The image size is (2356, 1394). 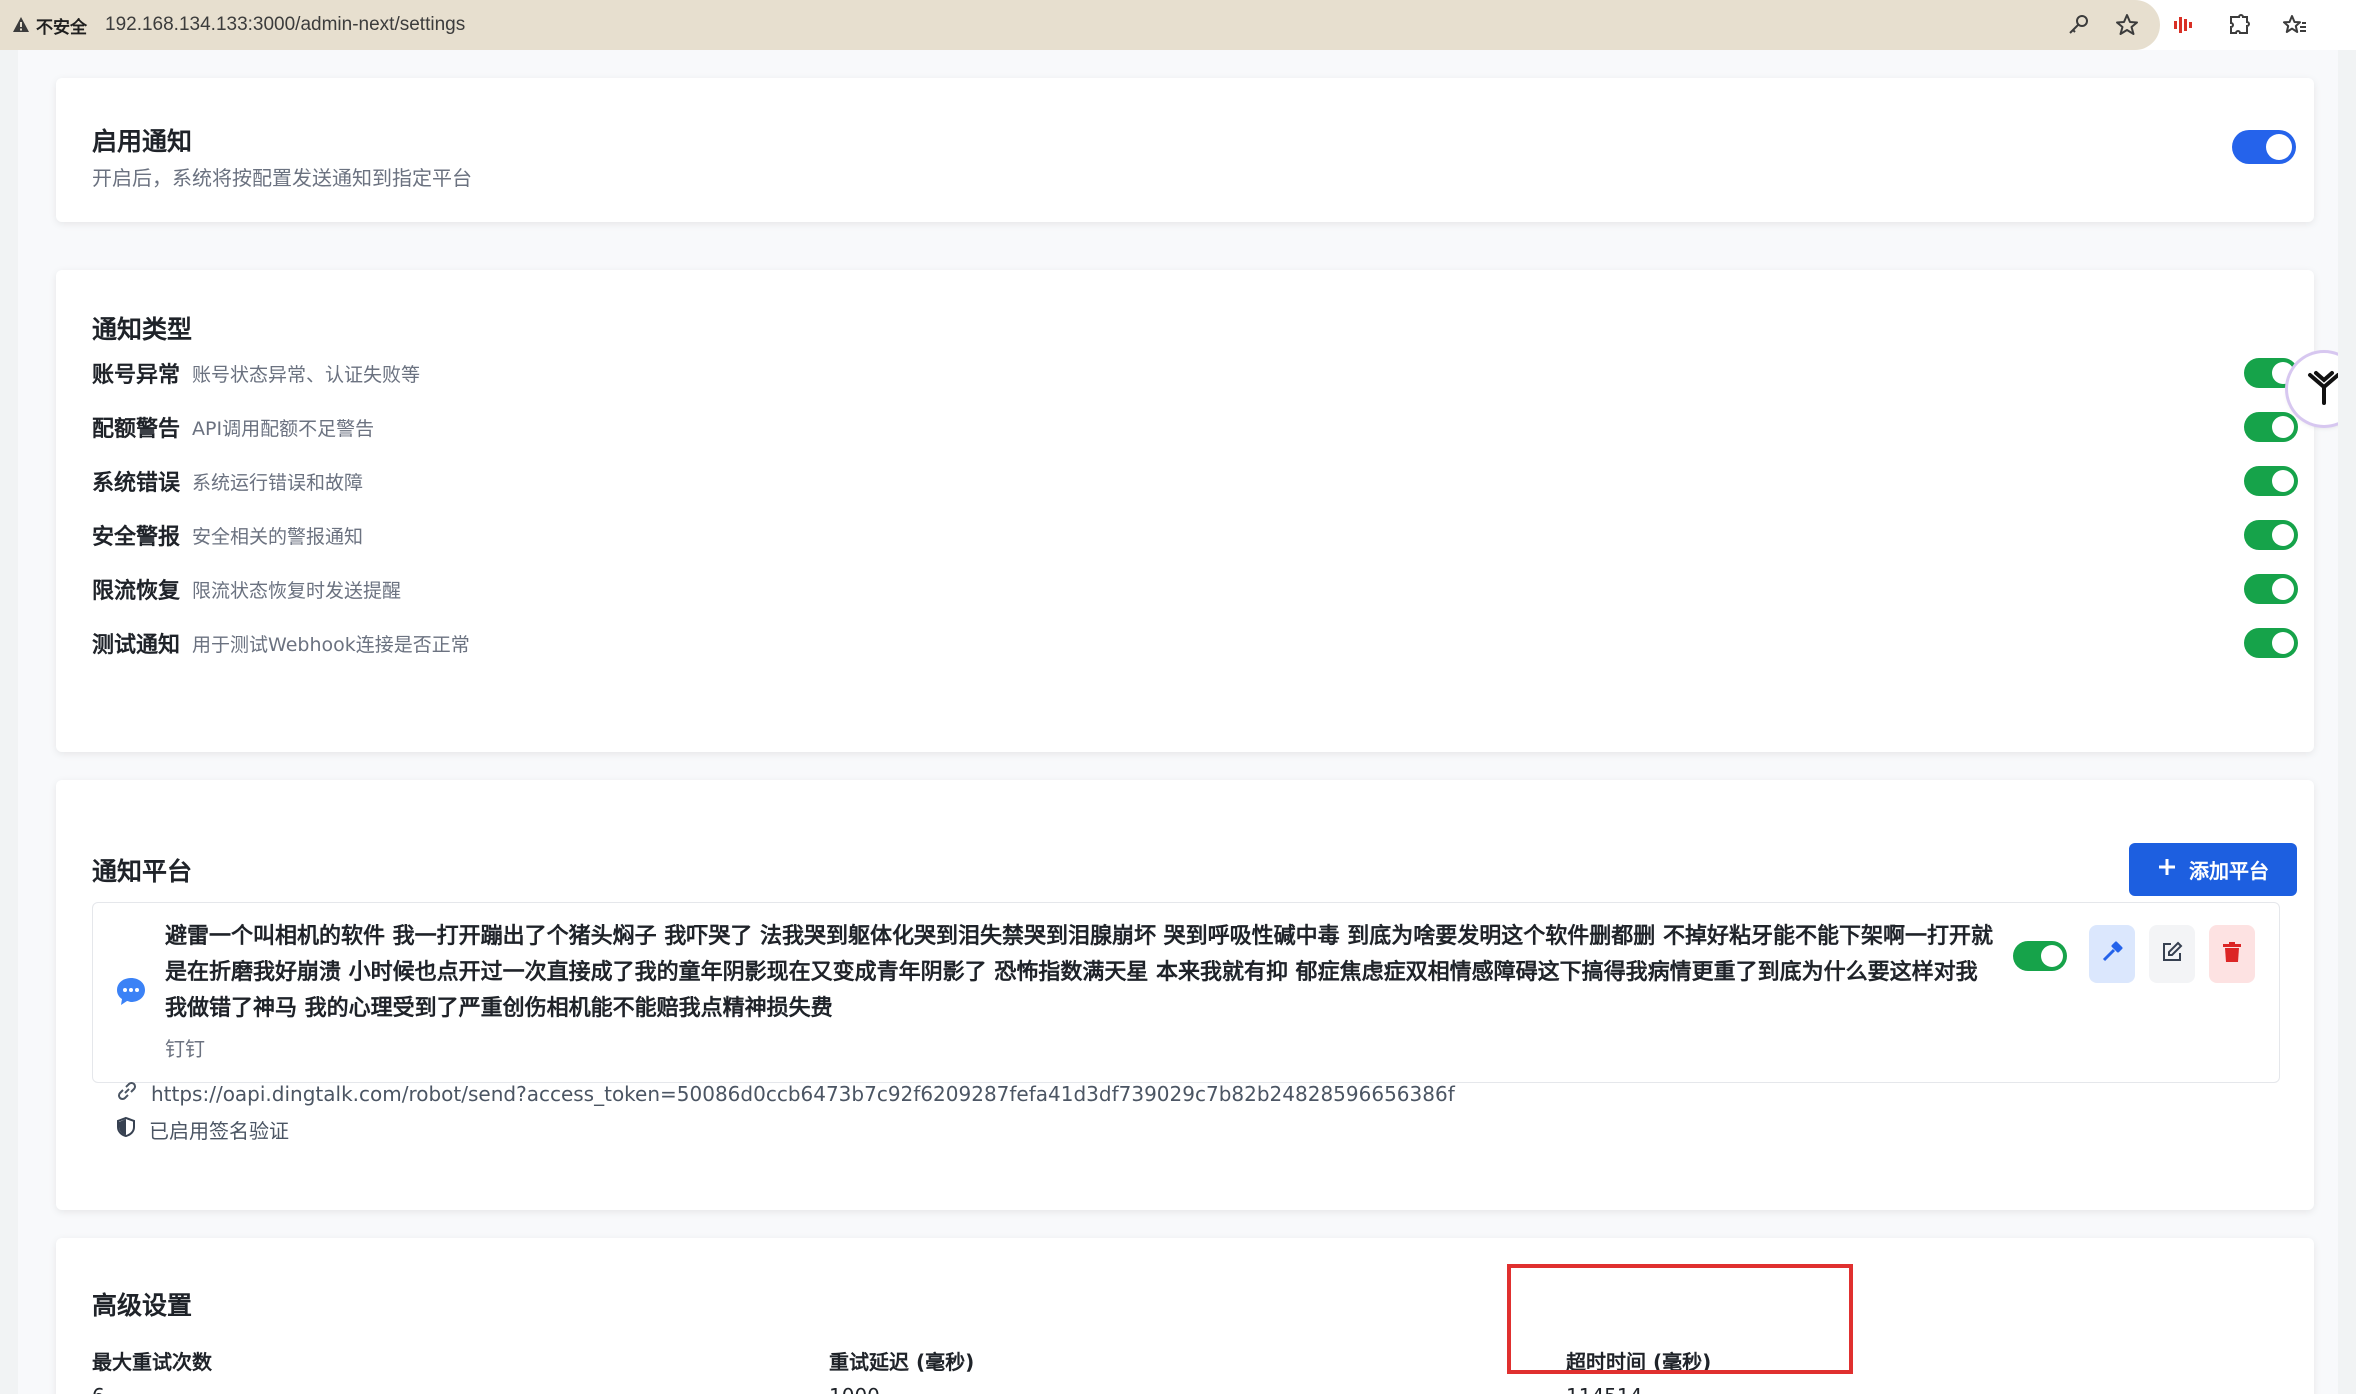 I want to click on wrench-icon, so click(x=2112, y=954).